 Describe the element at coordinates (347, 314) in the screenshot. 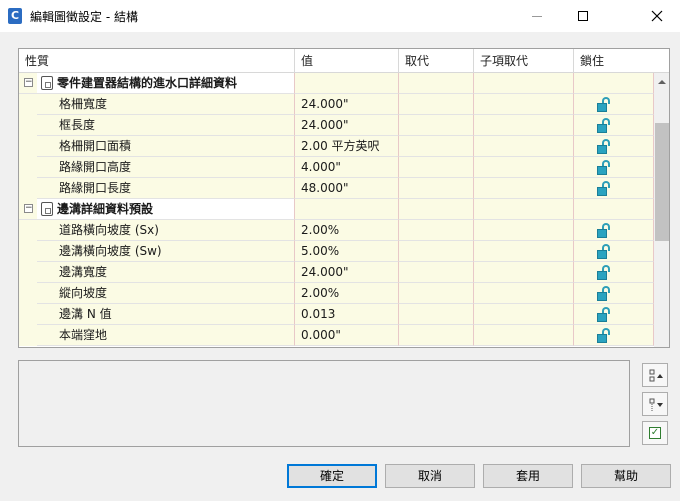

I see `property-value: 0.013` at that location.